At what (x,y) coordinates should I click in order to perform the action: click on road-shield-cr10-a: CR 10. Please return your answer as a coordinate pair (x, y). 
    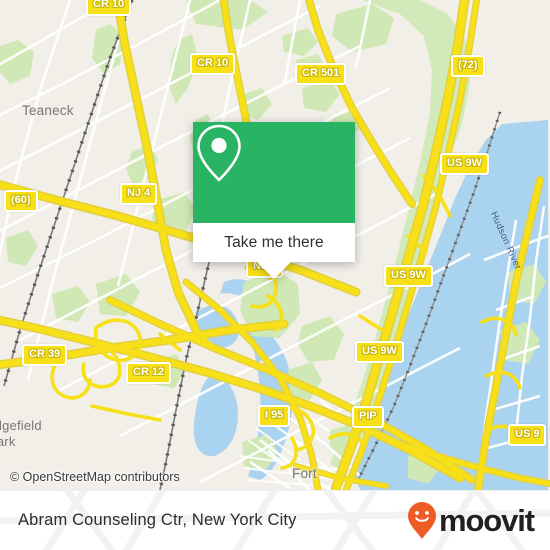
    Looking at the image, I should click on (109, 8).